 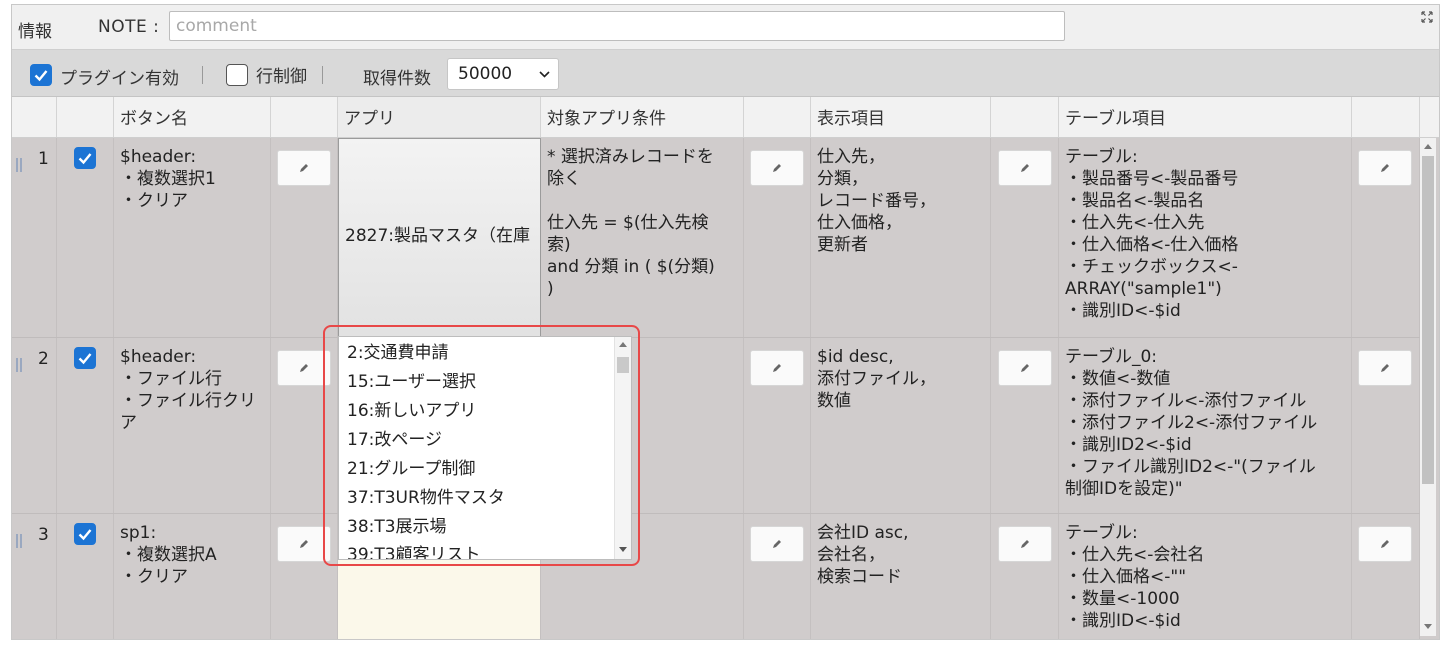 I want to click on header-button-name: ボタン名, so click(x=192, y=117).